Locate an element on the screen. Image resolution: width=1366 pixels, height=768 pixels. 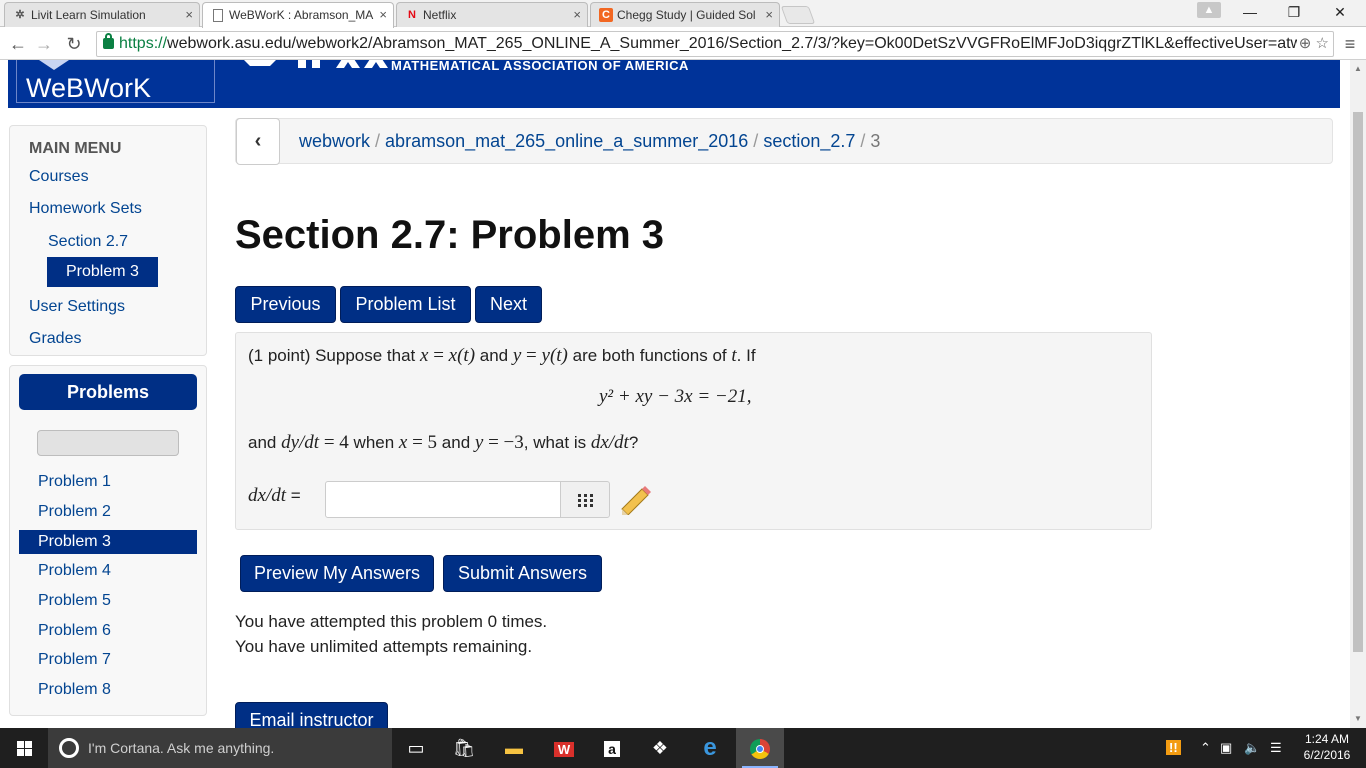
tab-netflix: N Netflix × is located at coordinates (492, 14).